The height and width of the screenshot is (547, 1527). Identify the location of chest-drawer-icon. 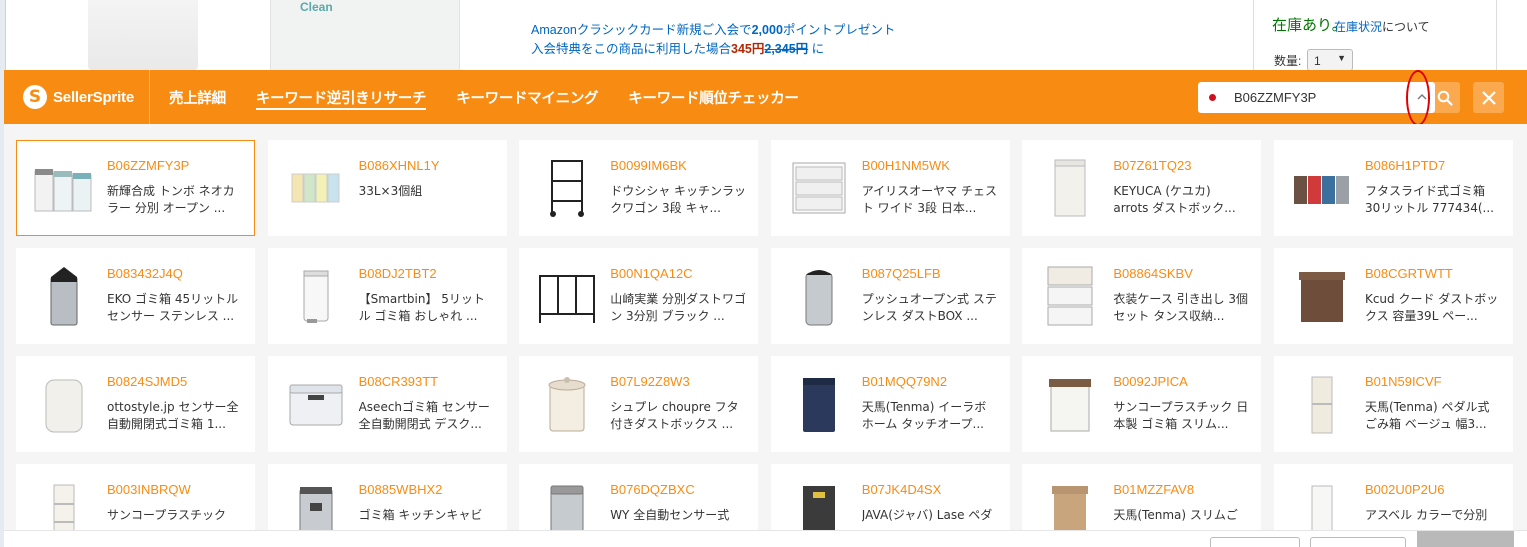
(819, 188).